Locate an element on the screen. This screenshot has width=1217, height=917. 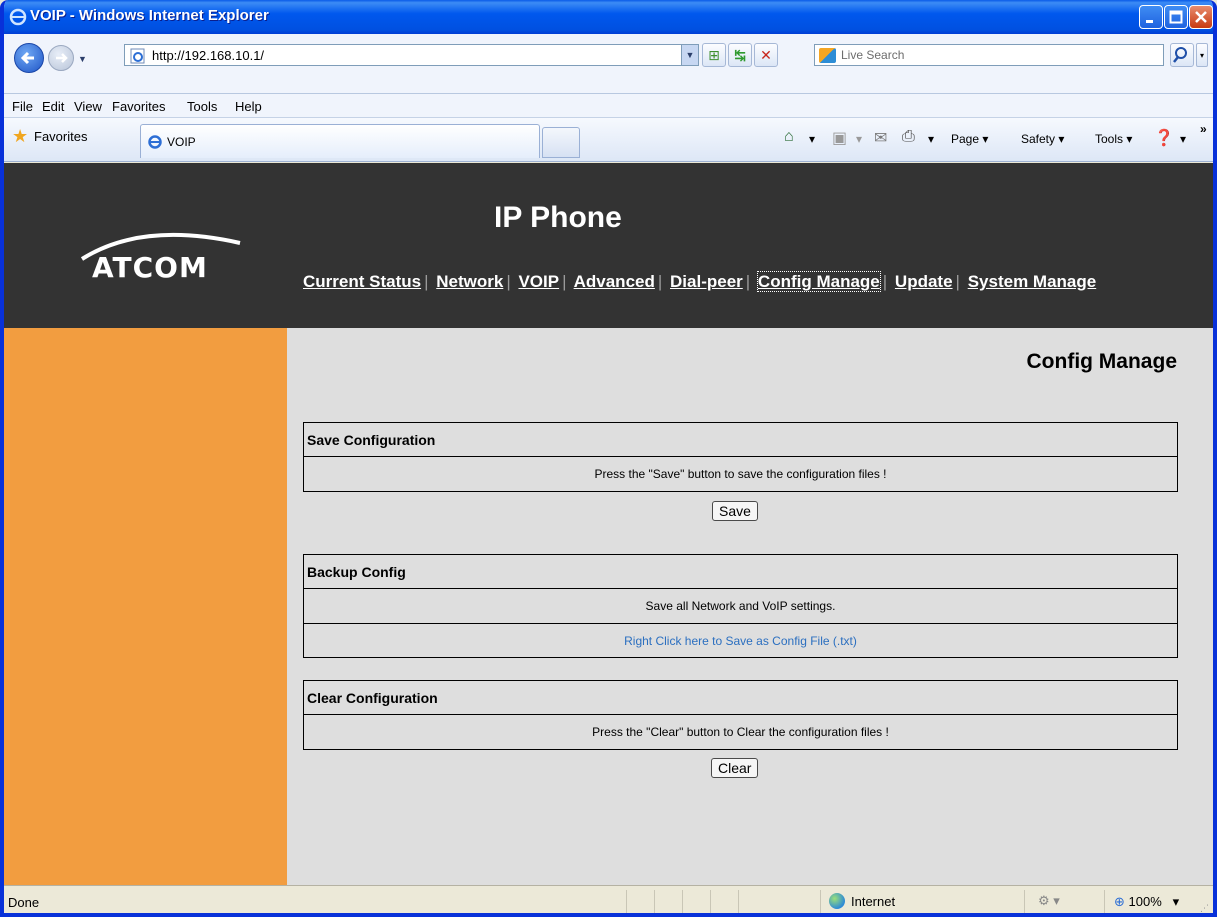
feeds-icon: ▣ is located at coordinates (839, 138).